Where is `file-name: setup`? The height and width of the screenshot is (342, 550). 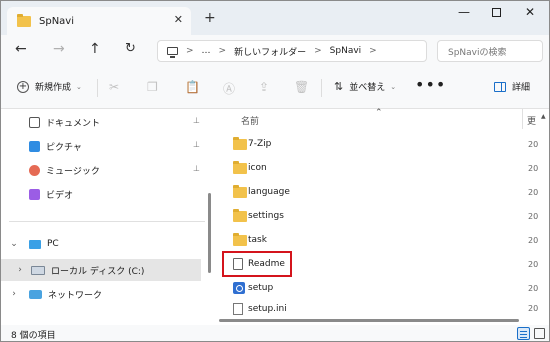 file-name: setup is located at coordinates (261, 288).